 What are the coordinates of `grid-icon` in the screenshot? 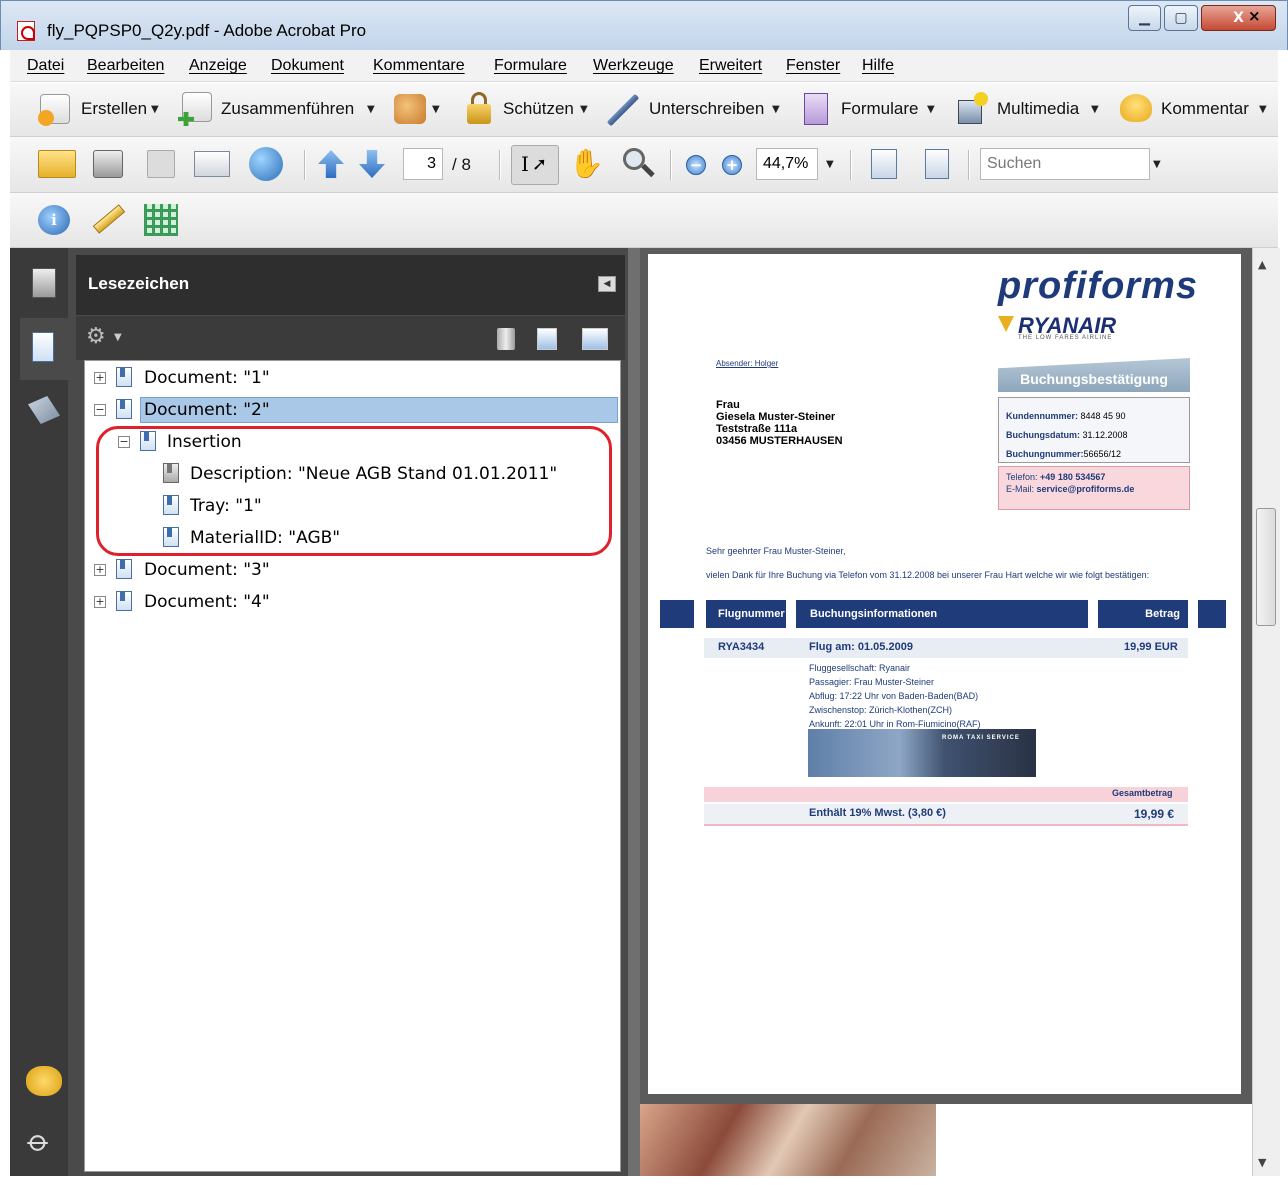 It's located at (161, 220).